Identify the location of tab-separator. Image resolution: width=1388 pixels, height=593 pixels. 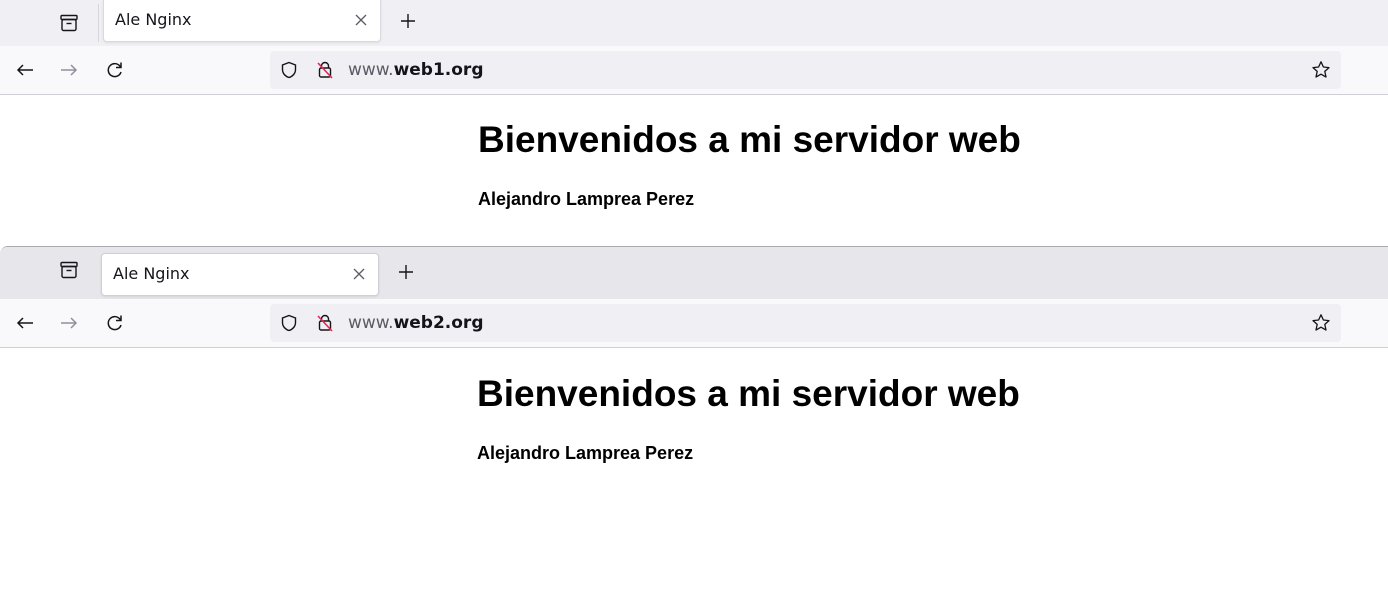
(98, 23).